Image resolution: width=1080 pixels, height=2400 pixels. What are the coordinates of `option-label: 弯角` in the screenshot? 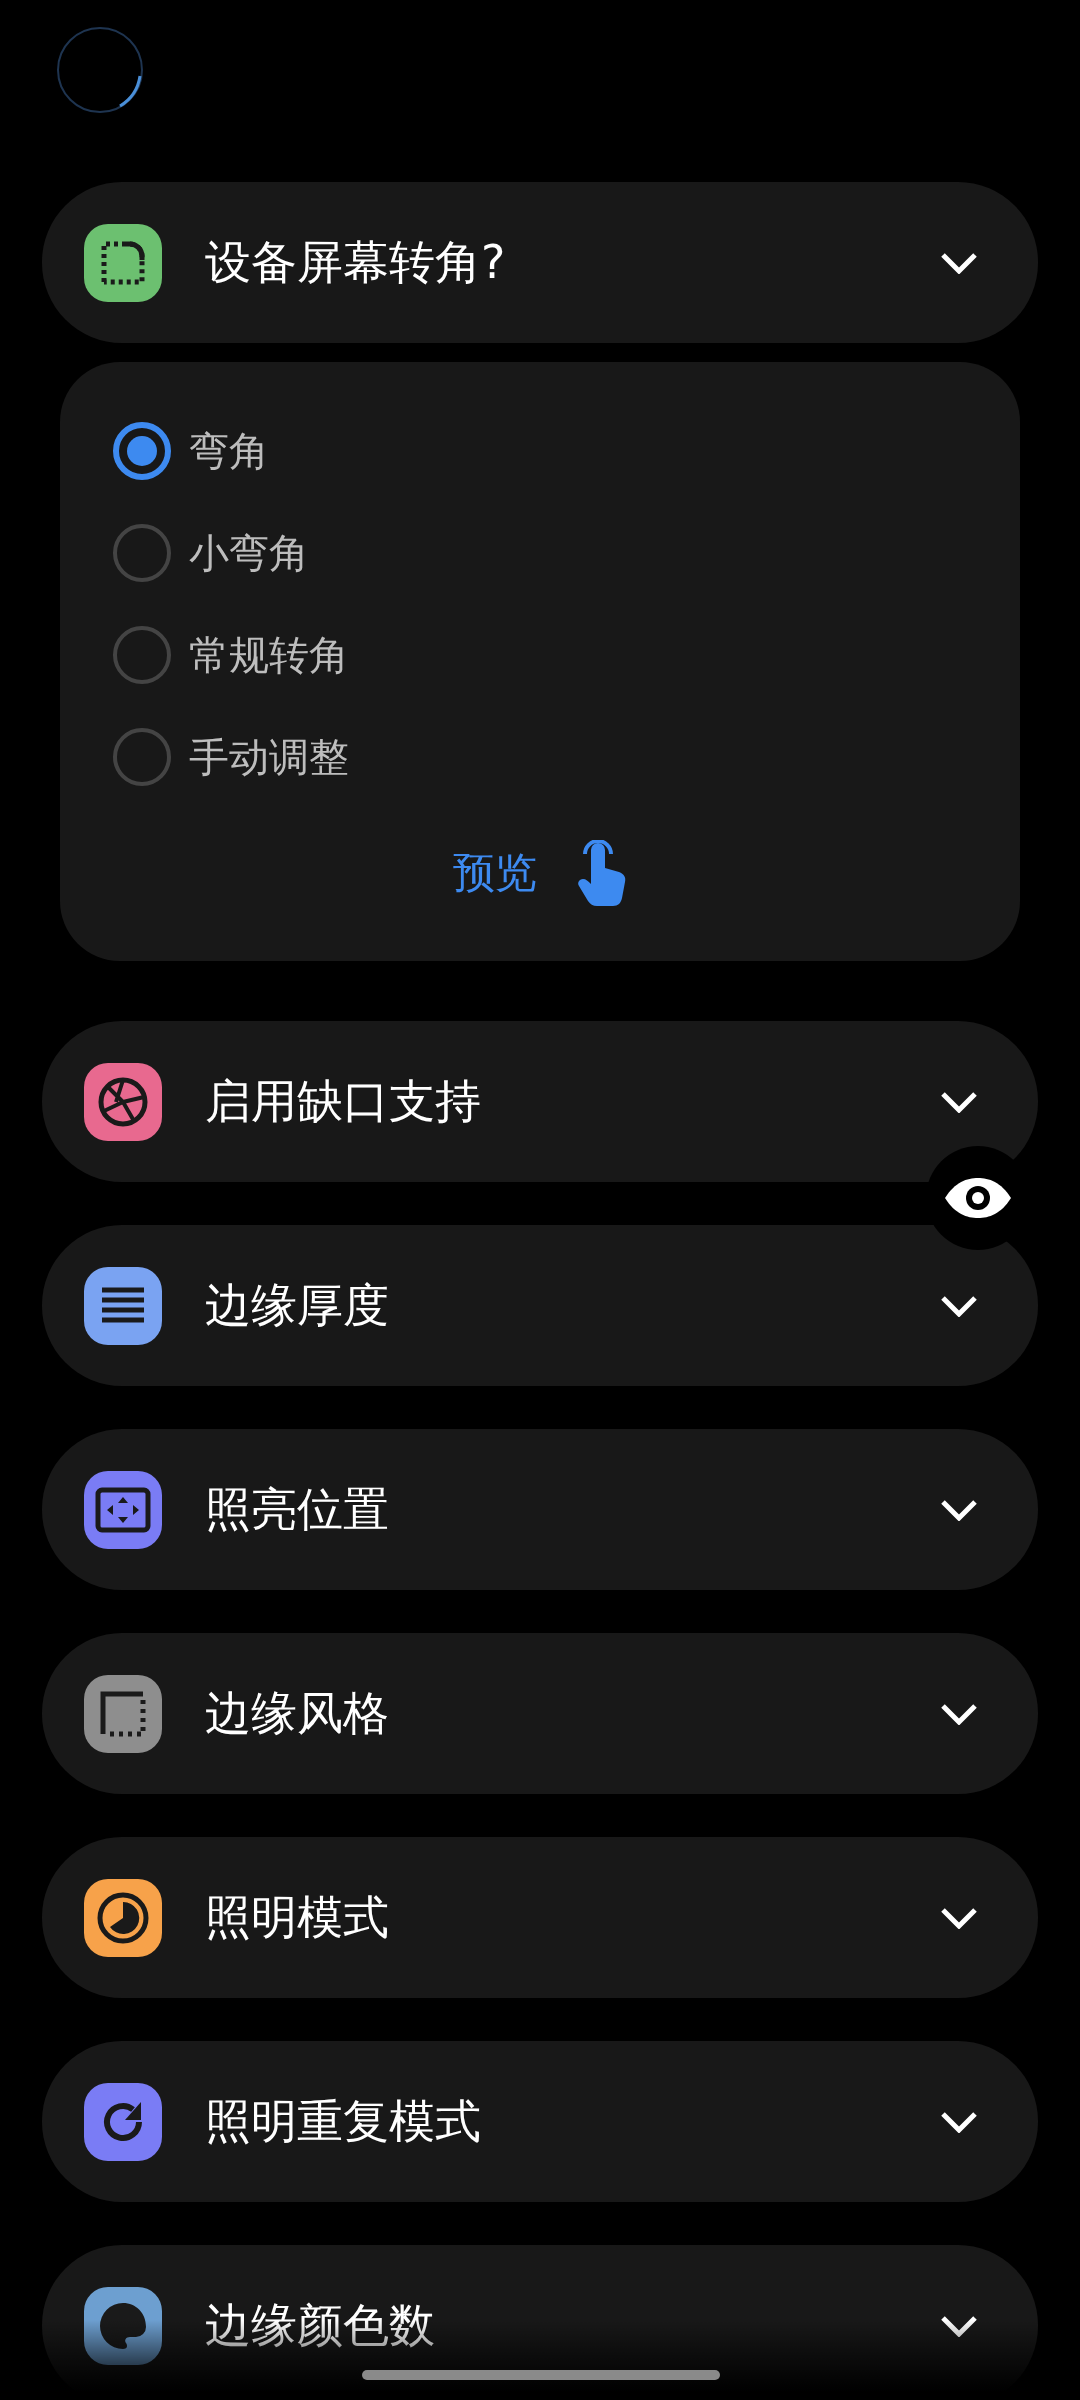 It's located at (229, 451).